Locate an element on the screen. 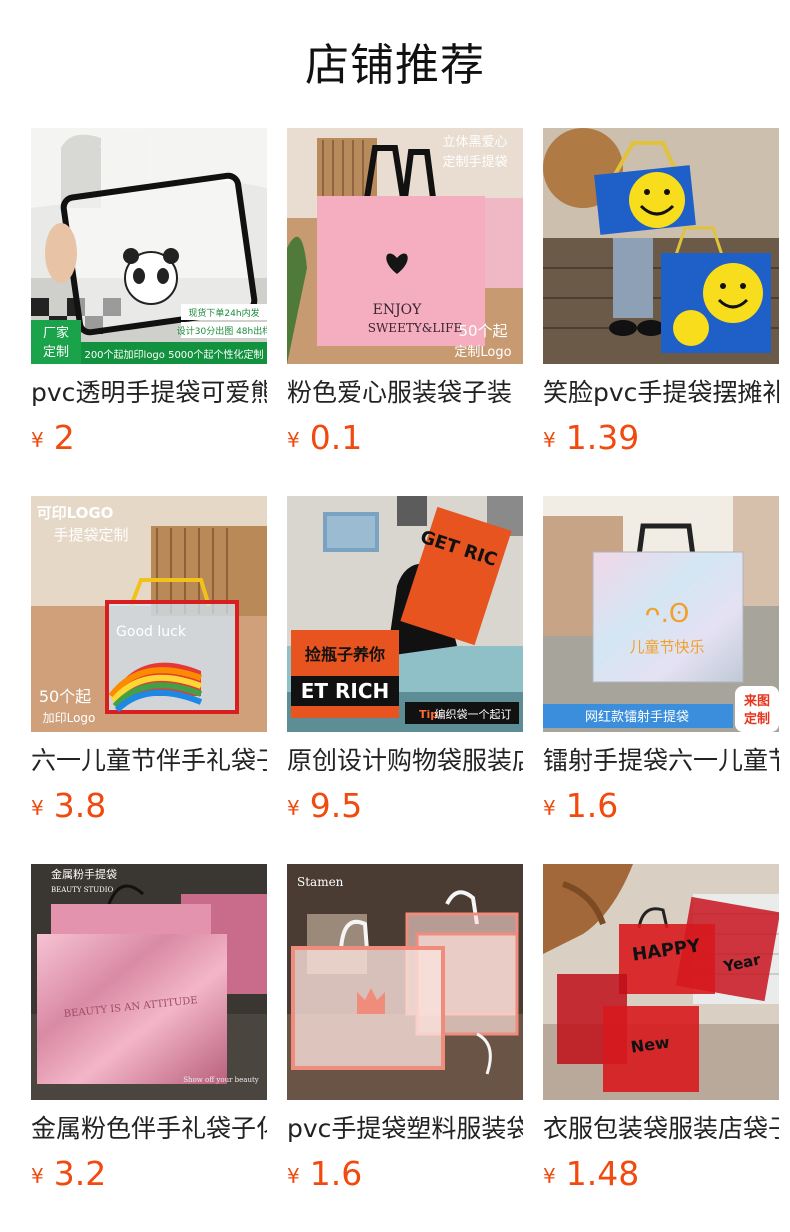 The height and width of the screenshot is (1232, 790). svg-text: ᴖ.ʘ is located at coordinates (667, 614).